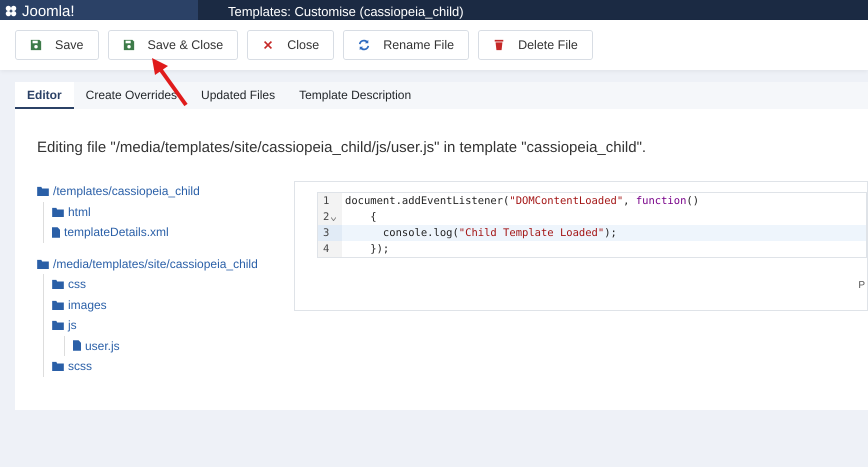 Image resolution: width=868 pixels, height=467 pixels. I want to click on line-number: 2, so click(326, 217).